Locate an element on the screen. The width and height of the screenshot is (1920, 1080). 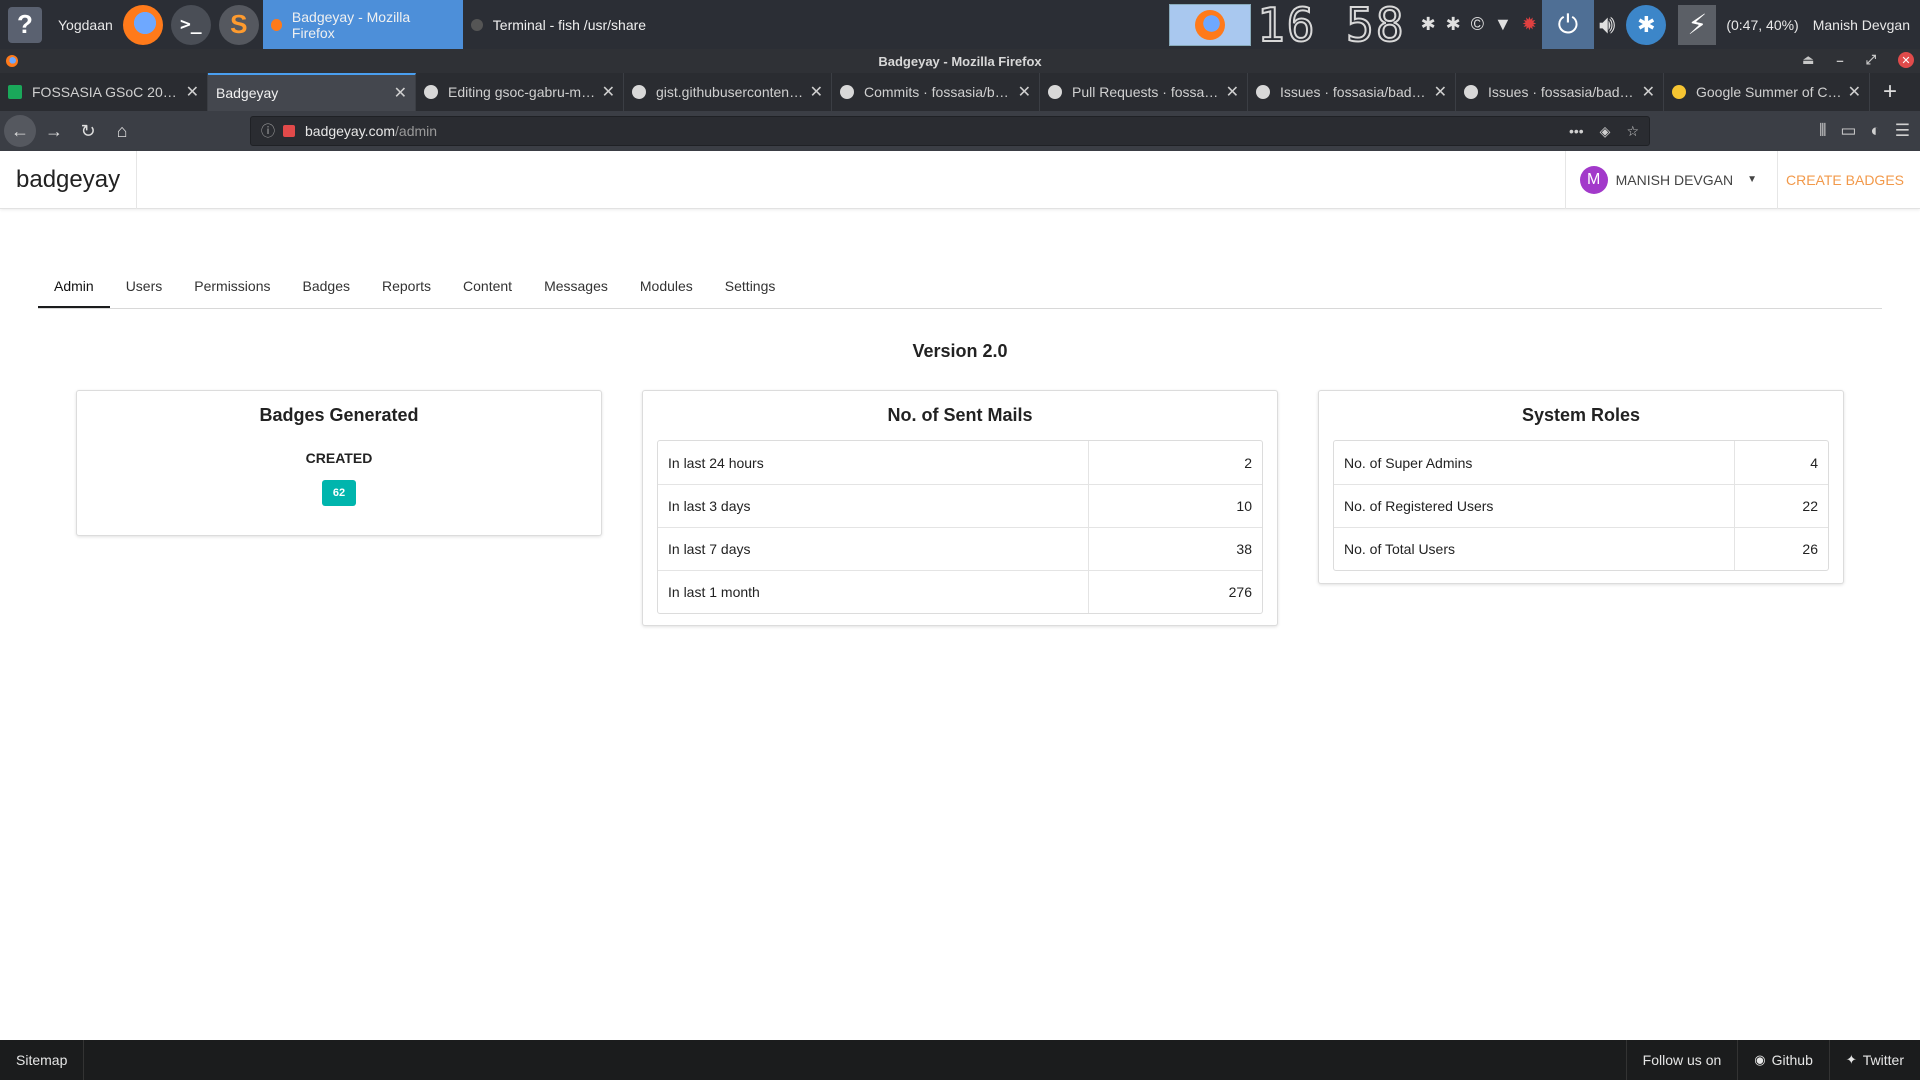
battery-charging-icon: ⚡ is located at coordinates (1697, 24).